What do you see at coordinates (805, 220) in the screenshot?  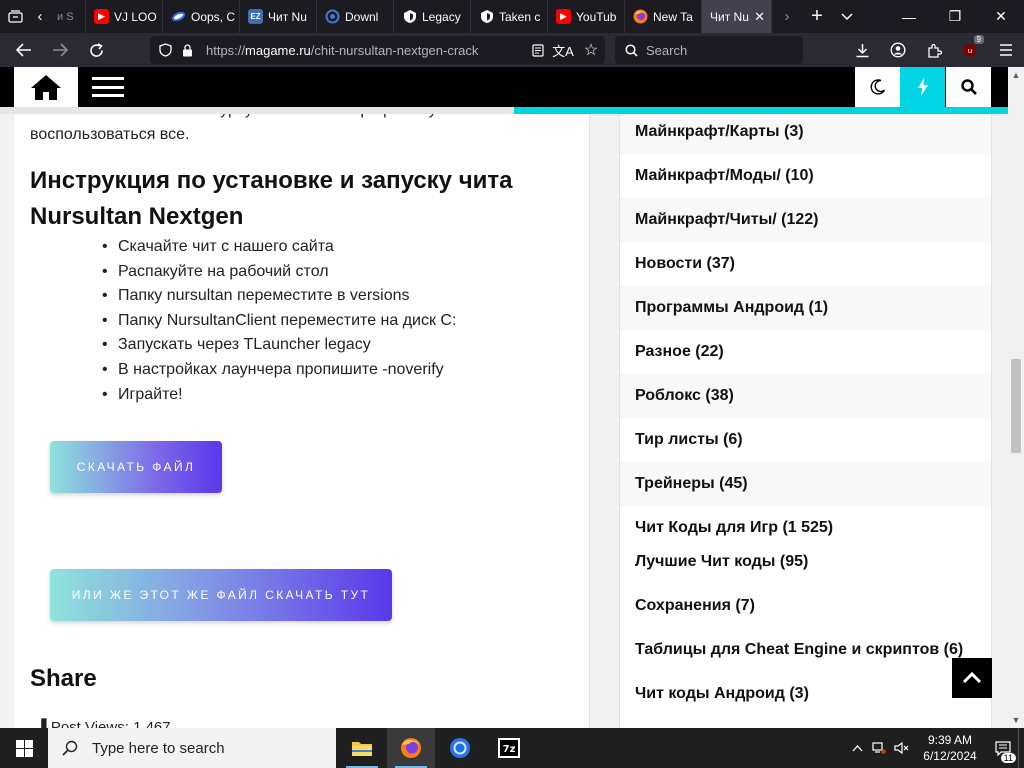 I see `category-link: Майнкрафт/Читы/ (122)` at bounding box center [805, 220].